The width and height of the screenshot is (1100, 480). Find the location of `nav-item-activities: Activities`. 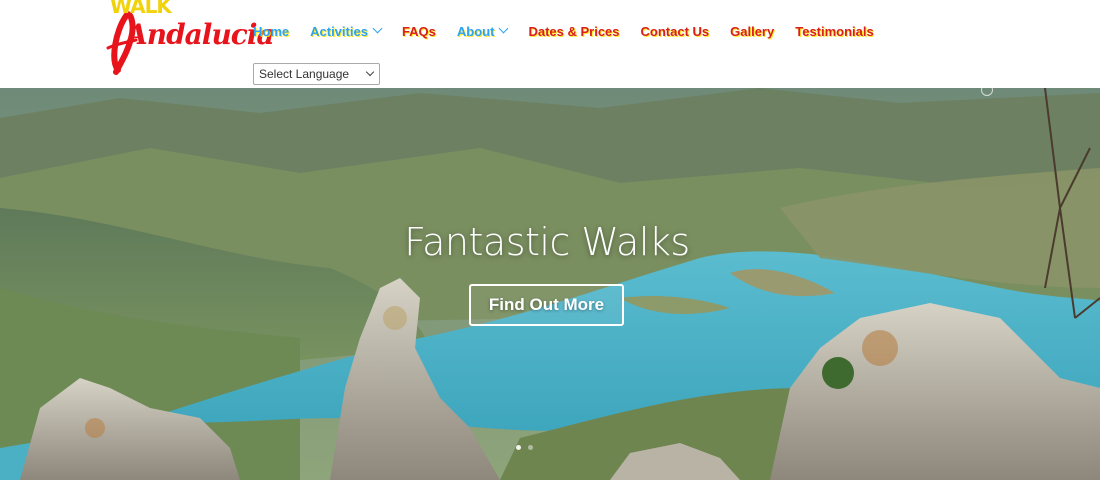

nav-item-activities: Activities is located at coordinates (346, 31).